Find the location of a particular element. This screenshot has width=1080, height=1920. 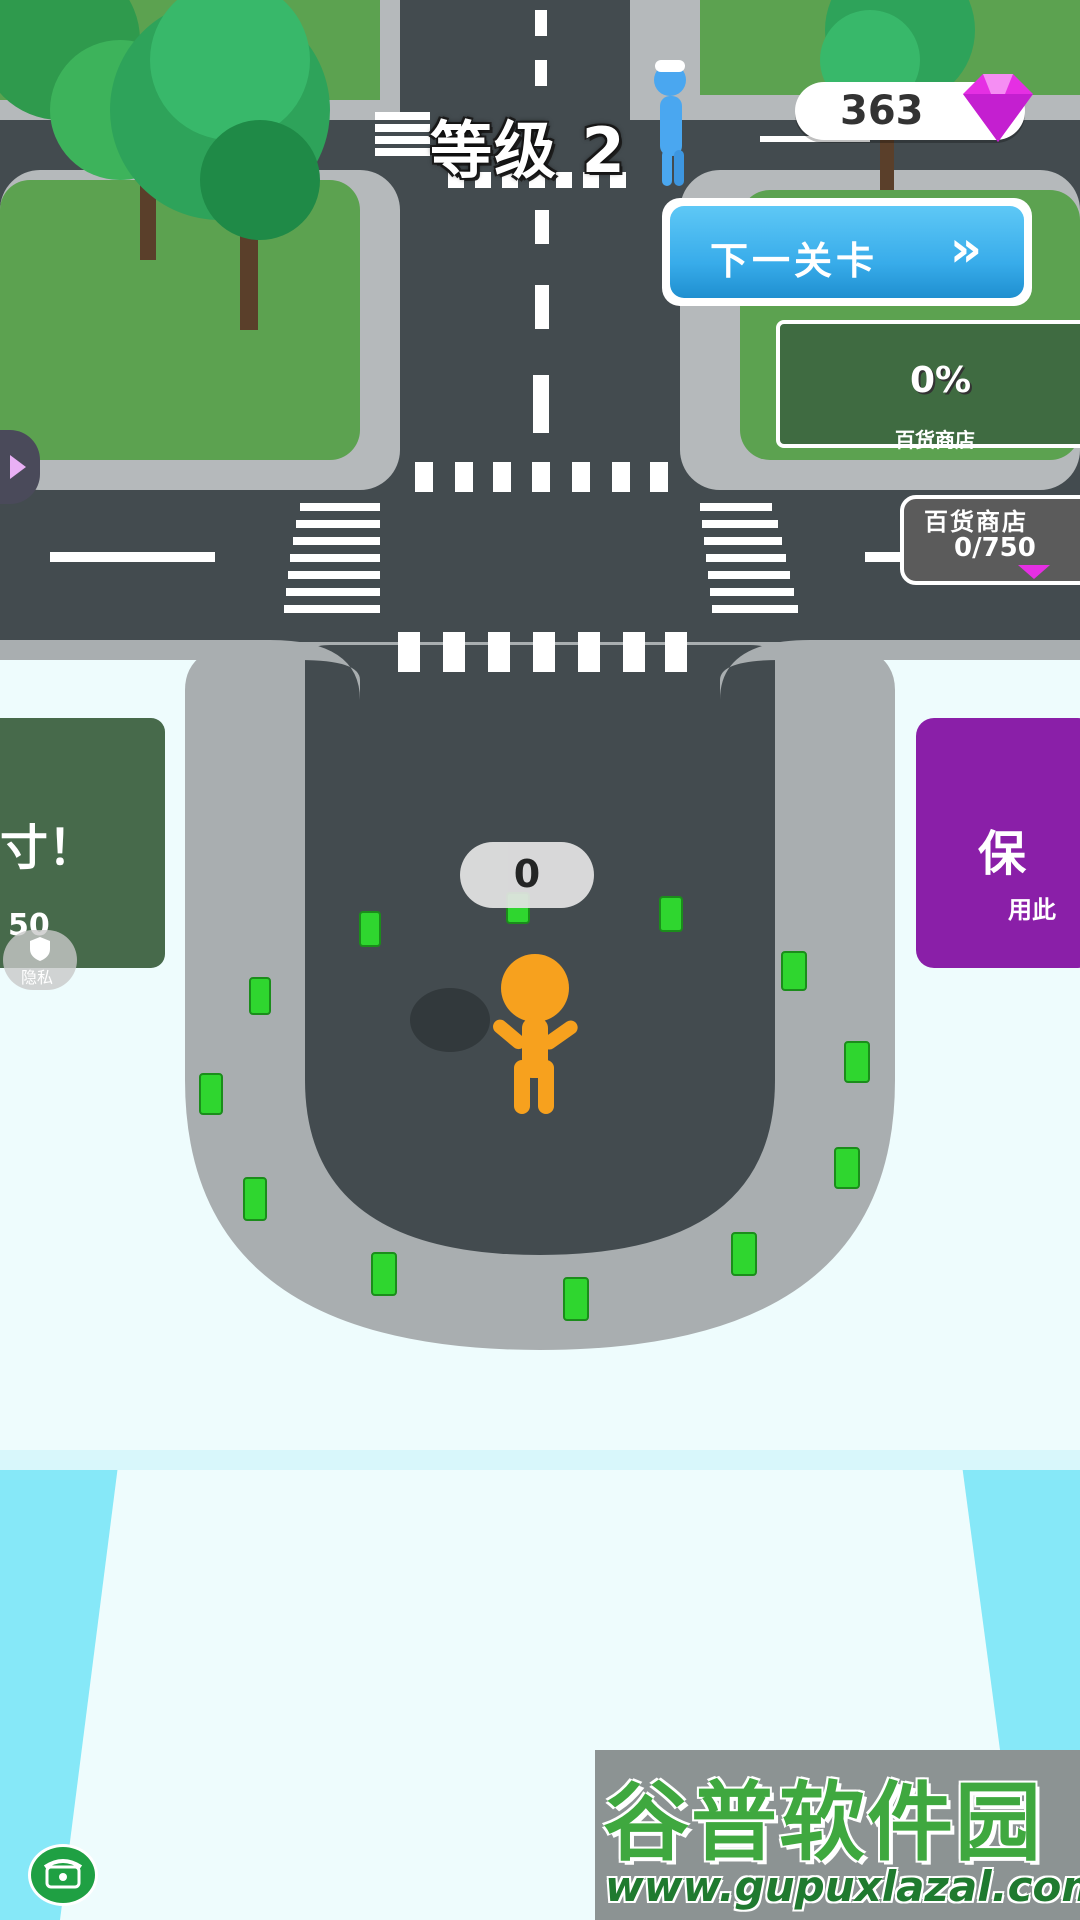

right-sign: 保 用此 is located at coordinates (998, 843).